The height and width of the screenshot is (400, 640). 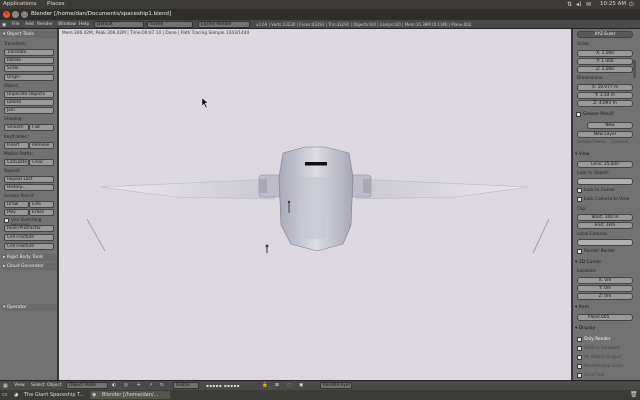 What do you see at coordinates (29, 110) in the screenshot?
I see `join-button: Join` at bounding box center [29, 110].